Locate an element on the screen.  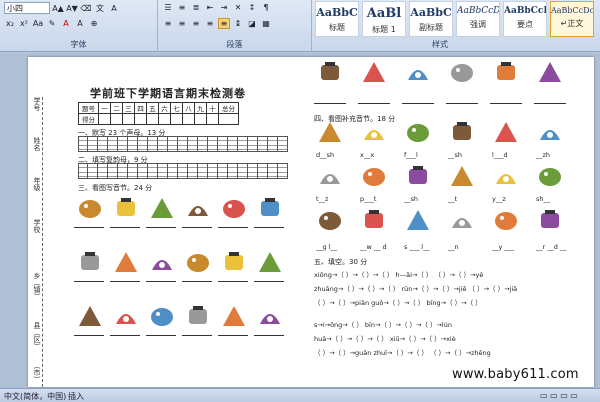
fill-blank: p___t is located at coordinates (368, 199).